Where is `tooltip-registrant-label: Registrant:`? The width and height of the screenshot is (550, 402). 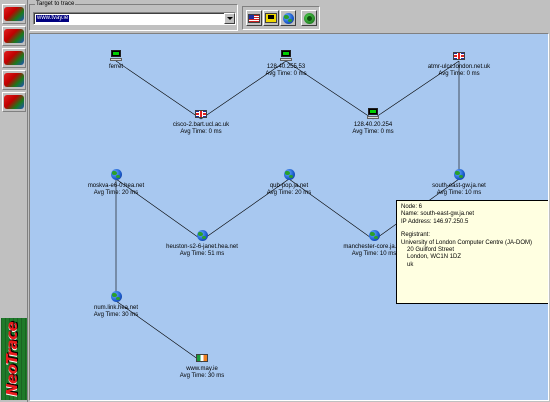
tooltip-registrant-label: Registrant: is located at coordinates (416, 235).